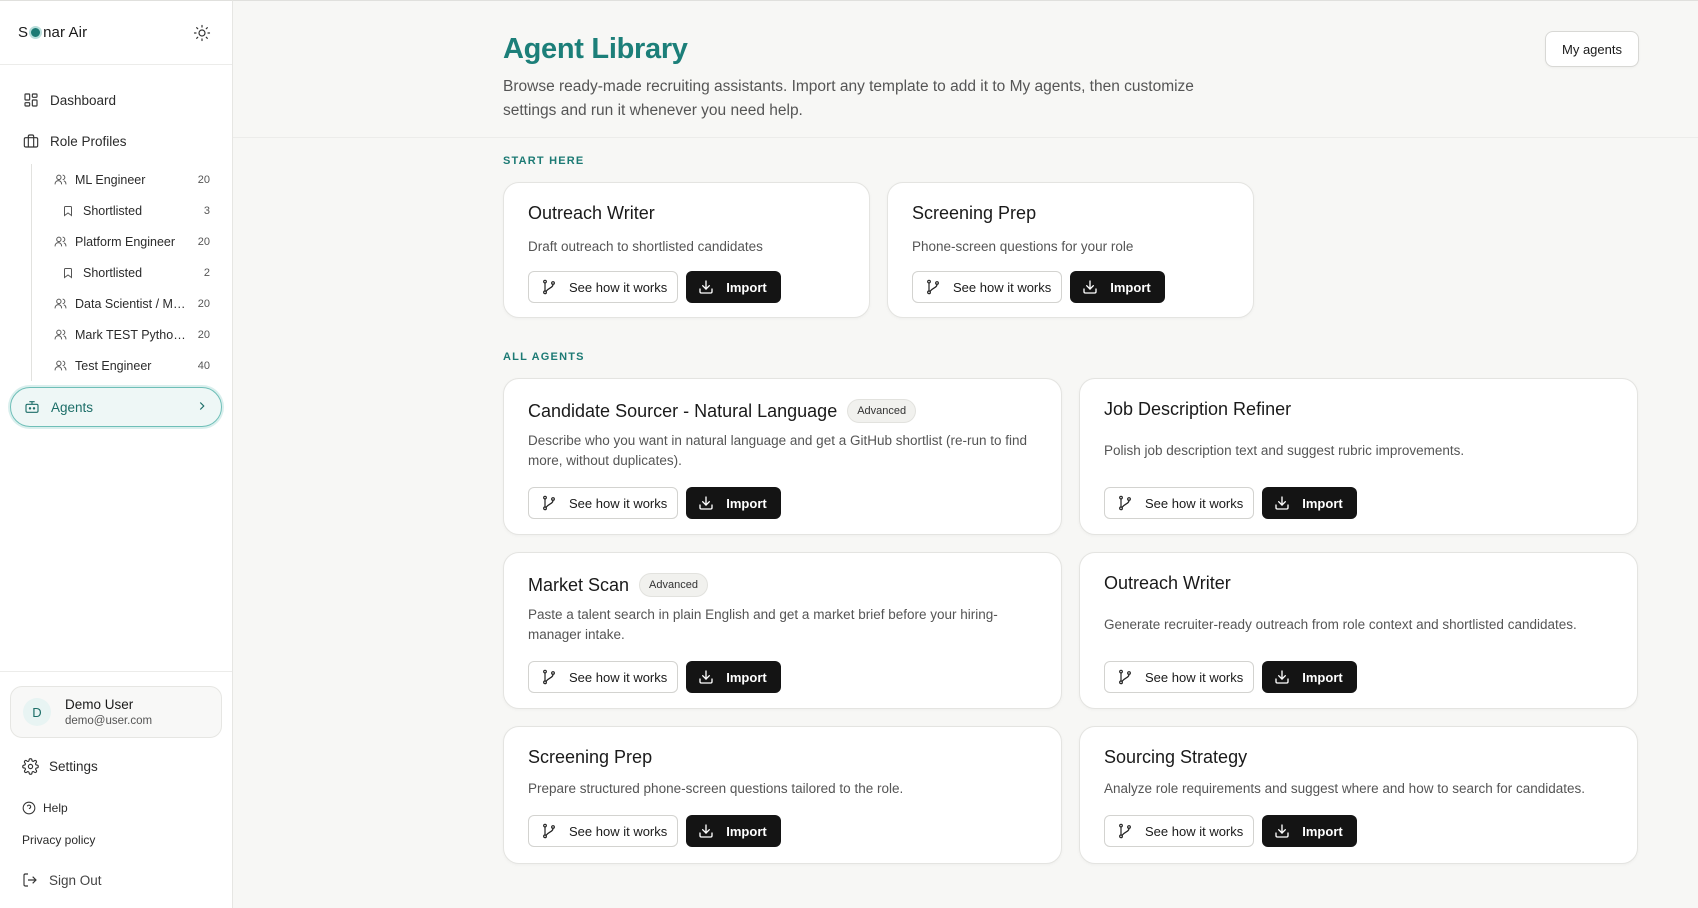 This screenshot has height=908, width=1698. What do you see at coordinates (31, 880) in the screenshot?
I see `log-out-icon` at bounding box center [31, 880].